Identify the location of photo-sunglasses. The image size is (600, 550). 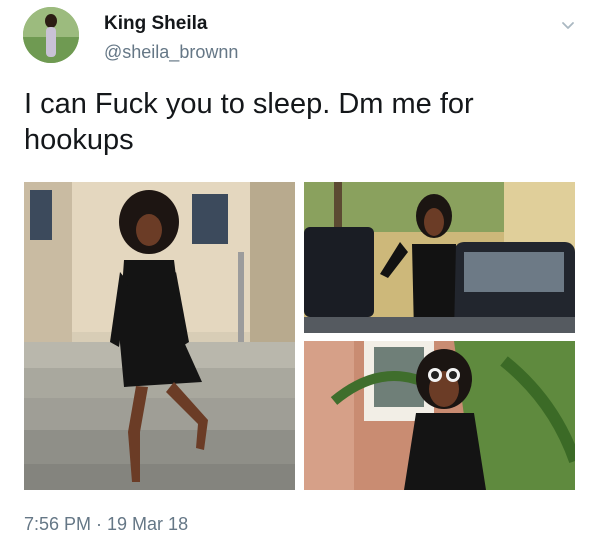
(439, 415).